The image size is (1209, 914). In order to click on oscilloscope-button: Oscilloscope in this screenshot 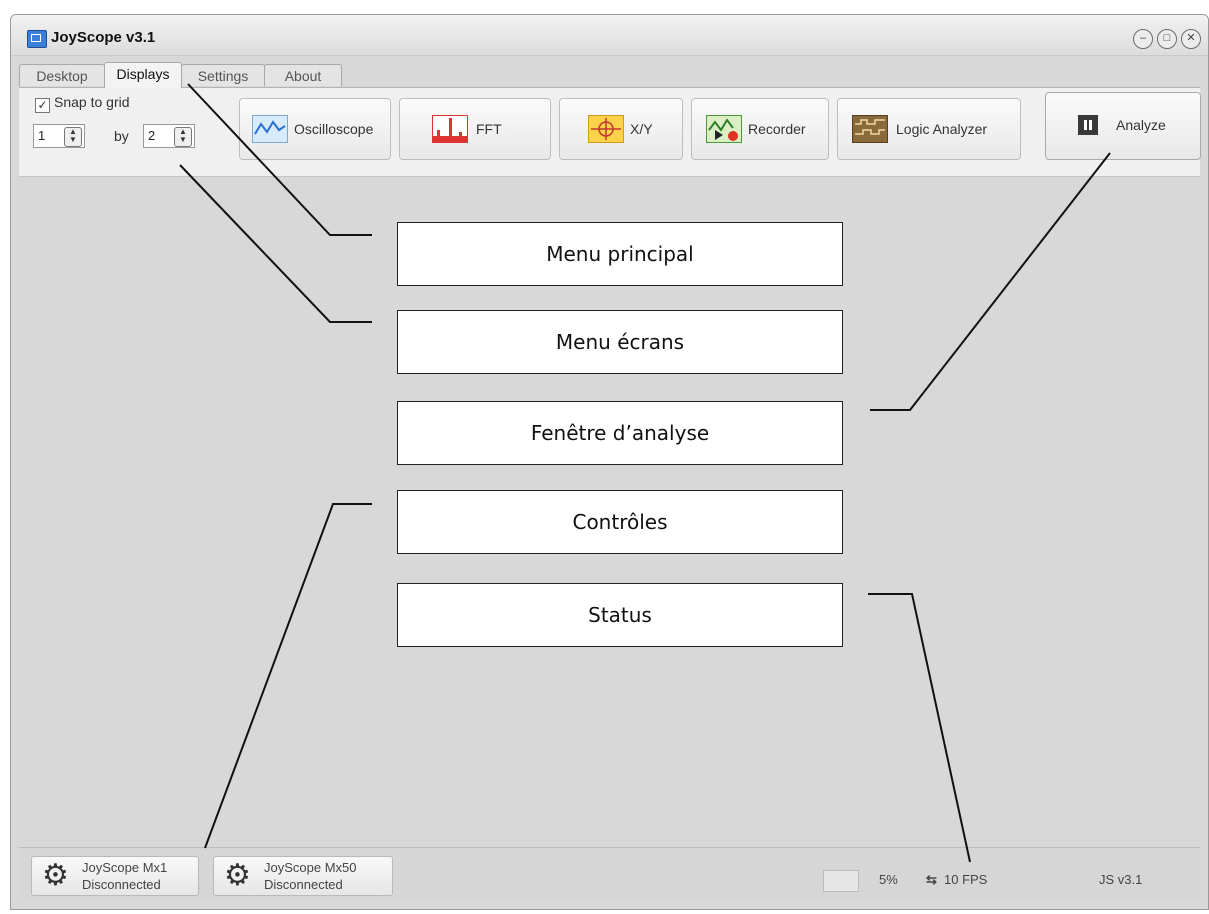, I will do `click(315, 129)`.